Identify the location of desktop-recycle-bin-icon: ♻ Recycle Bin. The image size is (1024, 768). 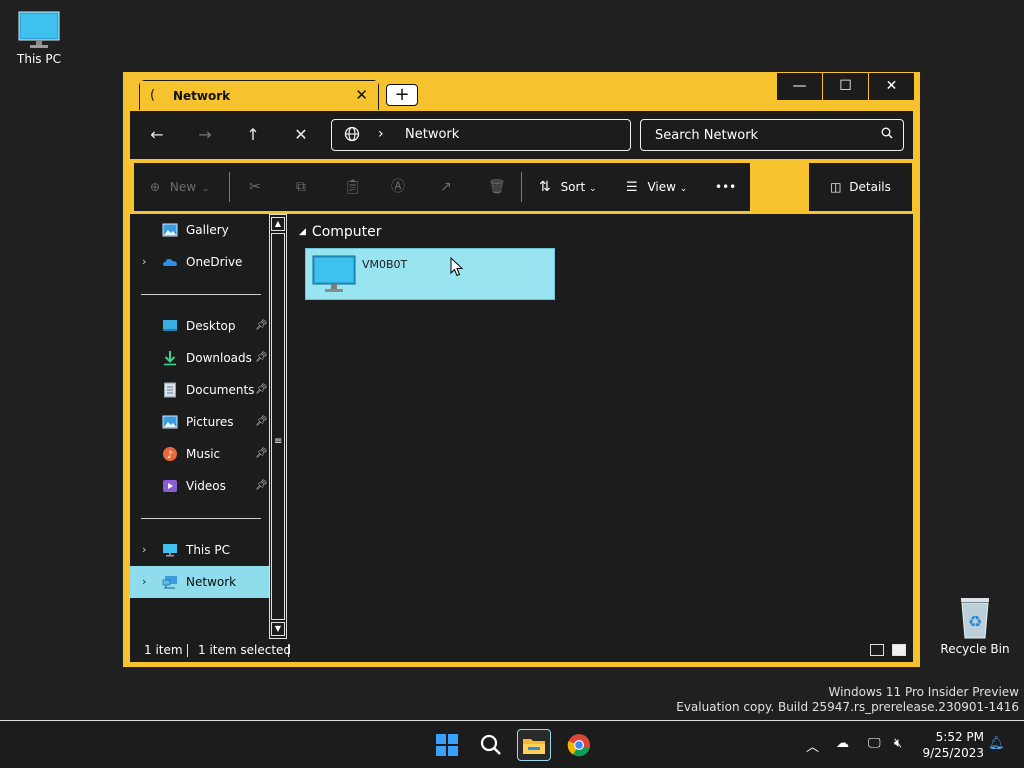
(975, 626).